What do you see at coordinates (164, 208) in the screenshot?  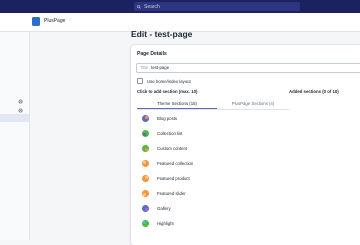 I see `section-label: Gallery` at bounding box center [164, 208].